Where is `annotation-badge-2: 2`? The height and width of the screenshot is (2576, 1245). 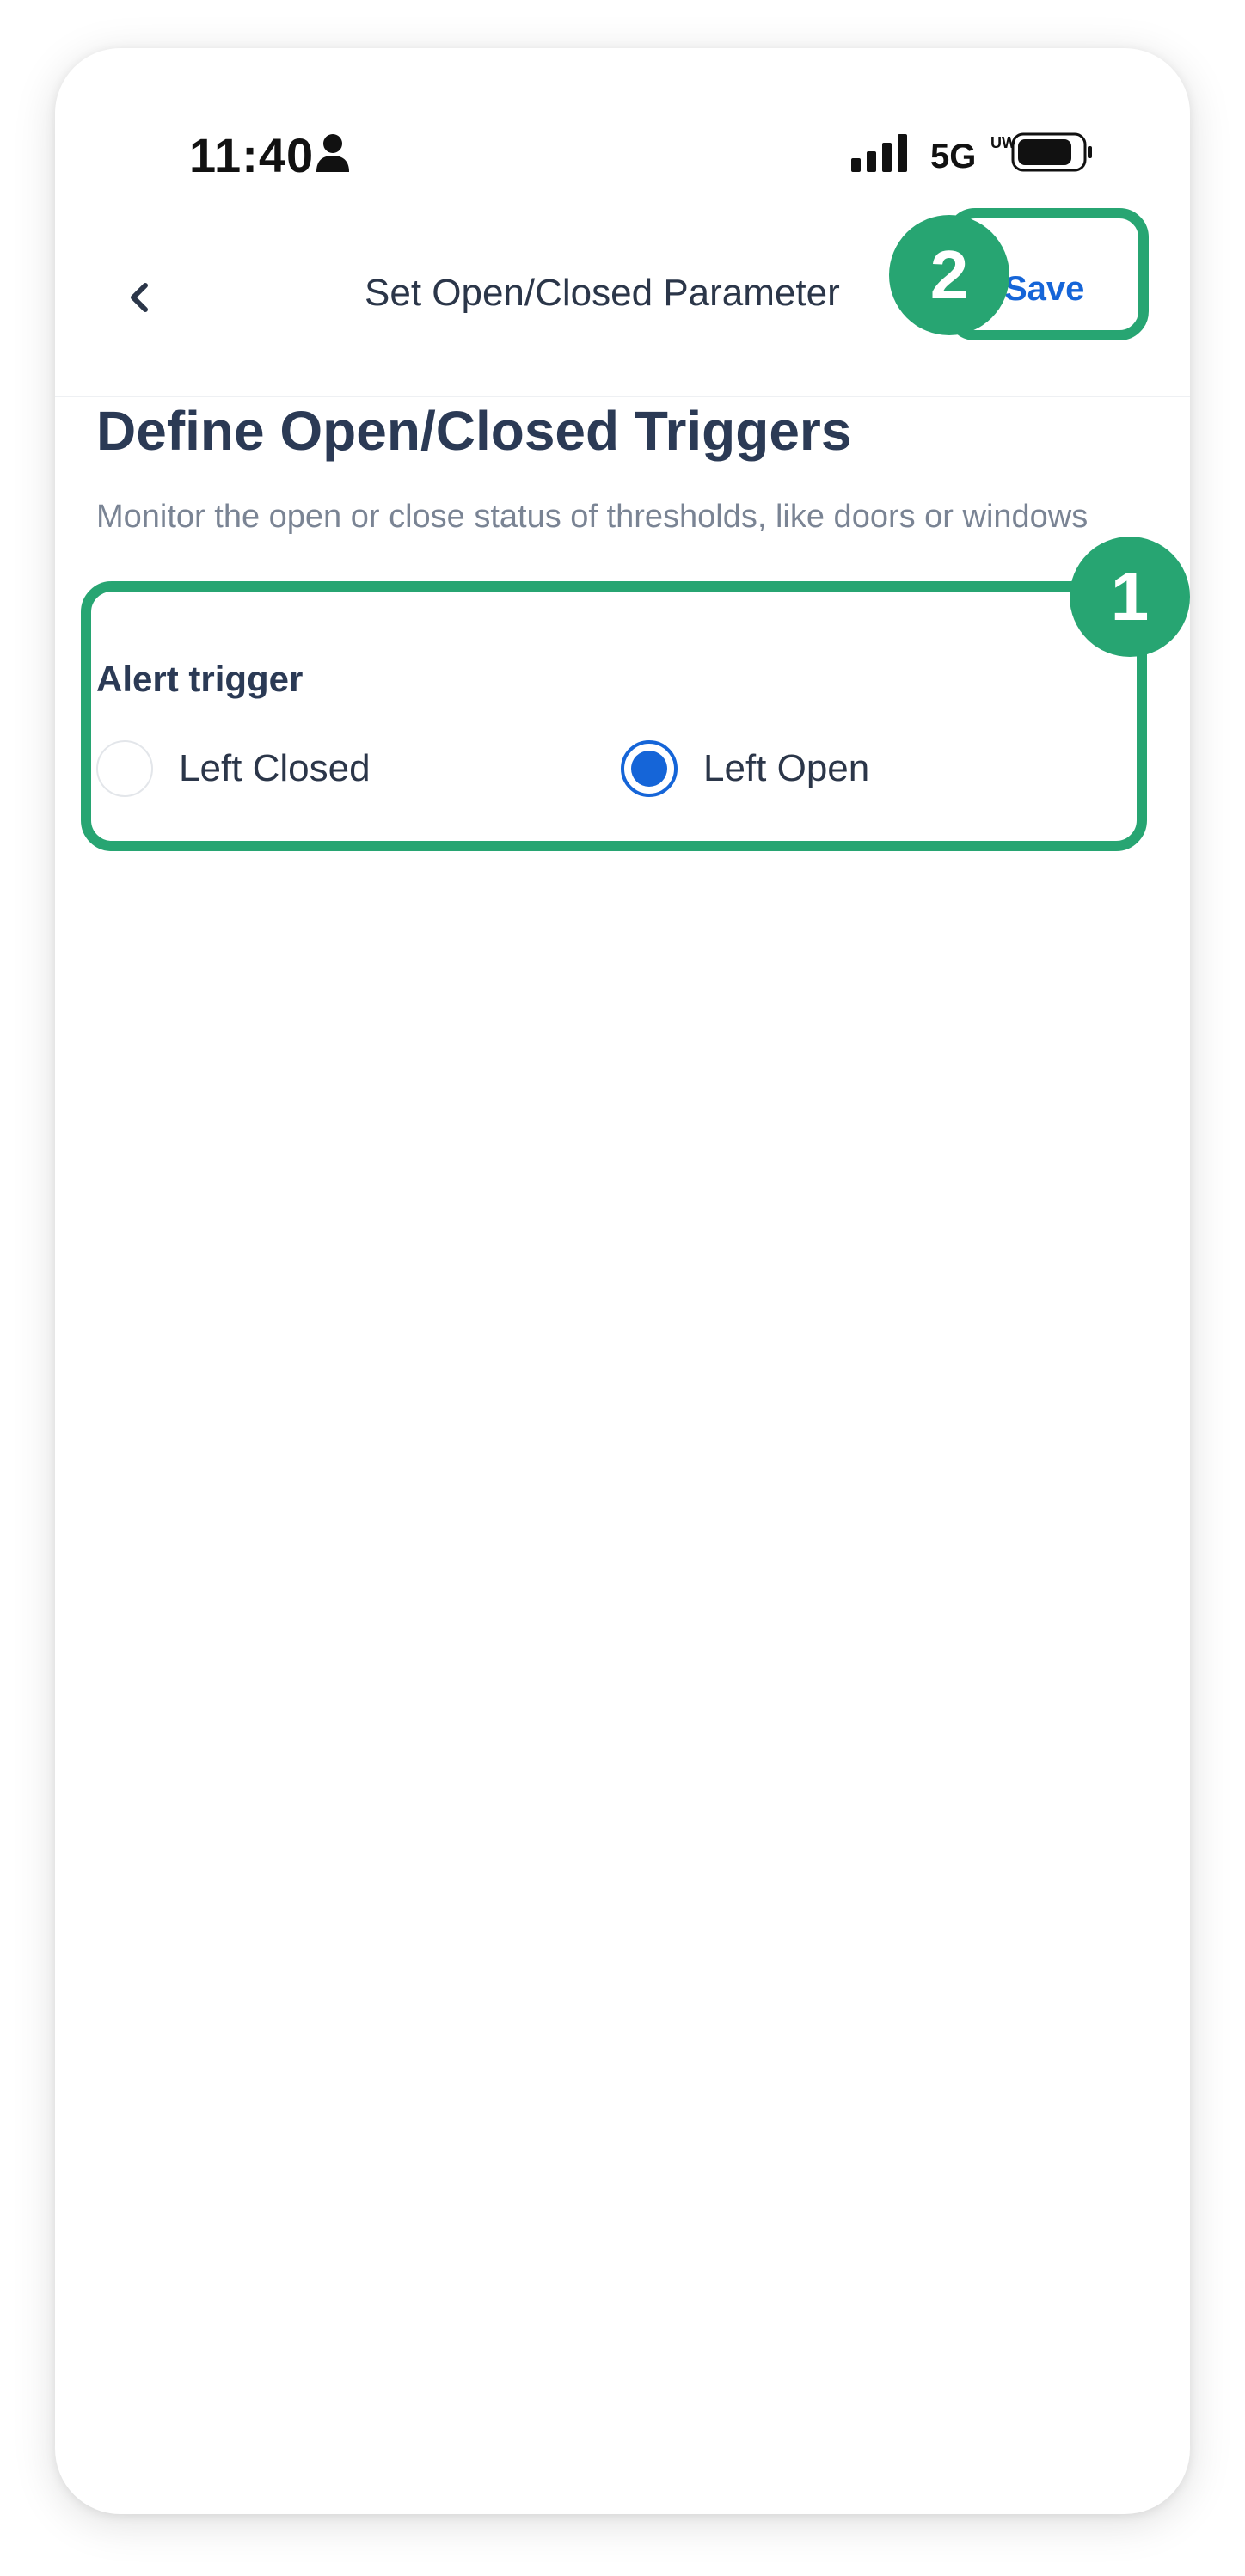 annotation-badge-2: 2 is located at coordinates (949, 275).